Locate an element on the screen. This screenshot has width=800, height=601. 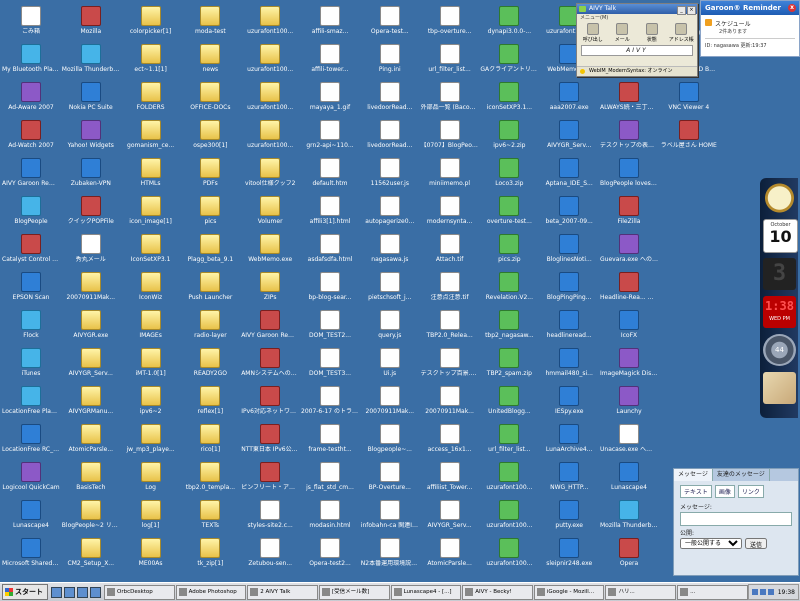
start-button: スタート is located at coordinates (25, 592).